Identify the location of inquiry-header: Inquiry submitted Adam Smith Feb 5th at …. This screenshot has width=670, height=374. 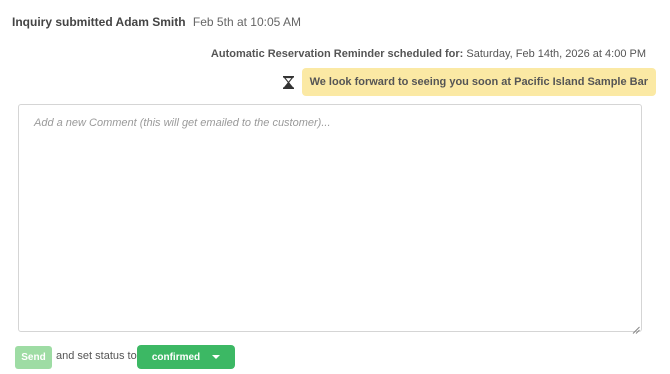
(156, 22).